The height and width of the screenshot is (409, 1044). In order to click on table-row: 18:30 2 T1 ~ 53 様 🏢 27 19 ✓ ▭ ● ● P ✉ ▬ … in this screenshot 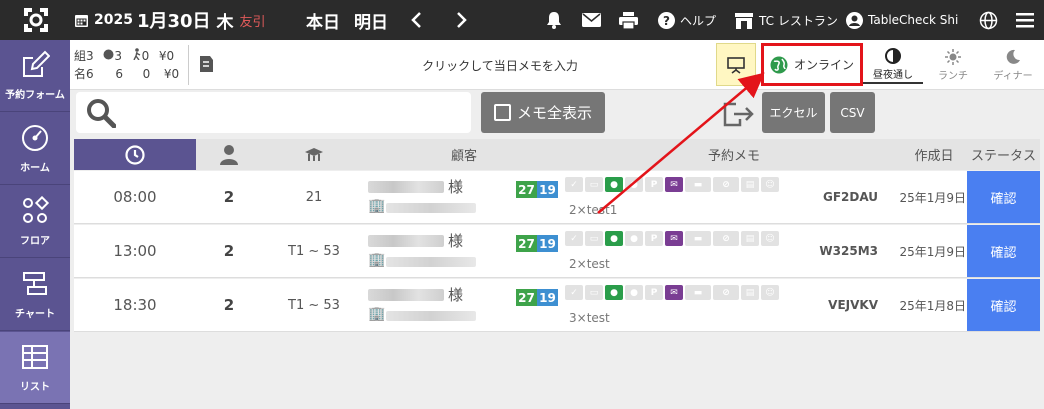, I will do `click(557, 305)`.